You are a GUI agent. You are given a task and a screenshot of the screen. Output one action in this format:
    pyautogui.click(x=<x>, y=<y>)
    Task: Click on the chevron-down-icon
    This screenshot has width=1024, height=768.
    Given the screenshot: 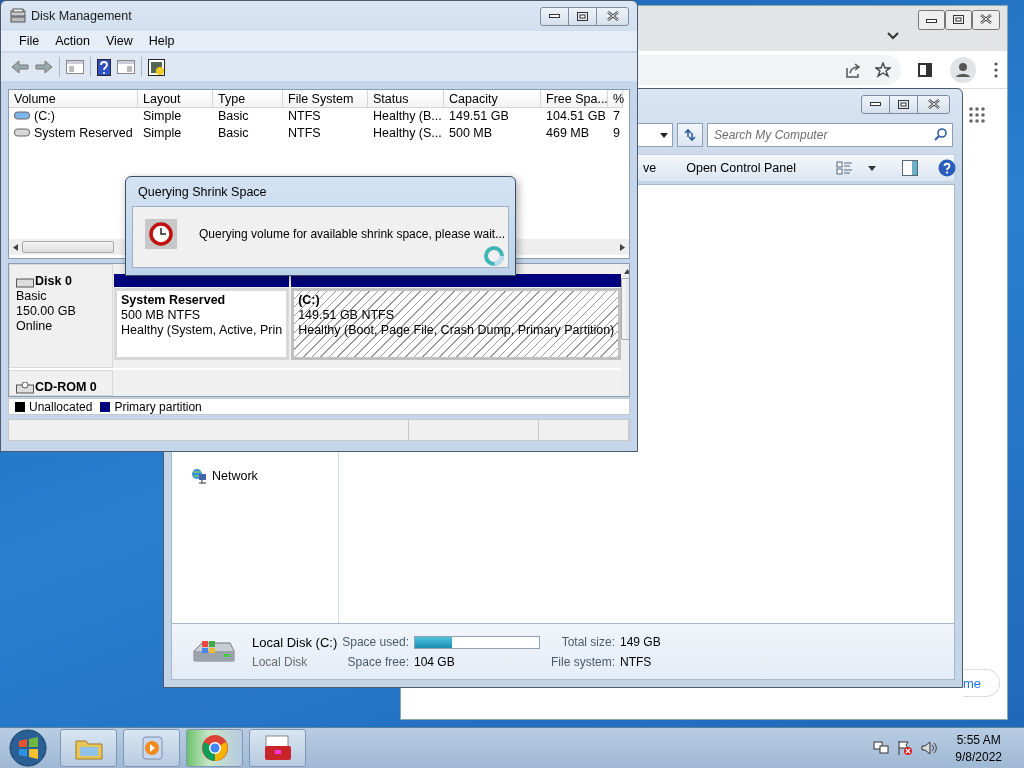 What is the action you would take?
    pyautogui.click(x=893, y=36)
    